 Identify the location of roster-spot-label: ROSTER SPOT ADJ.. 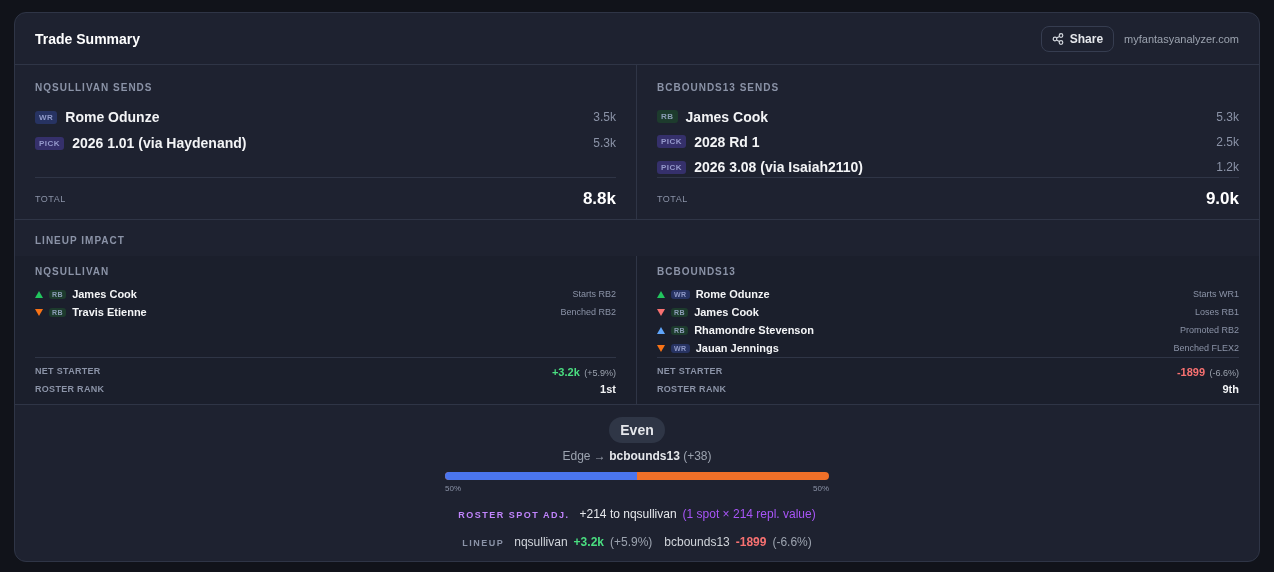
(514, 515).